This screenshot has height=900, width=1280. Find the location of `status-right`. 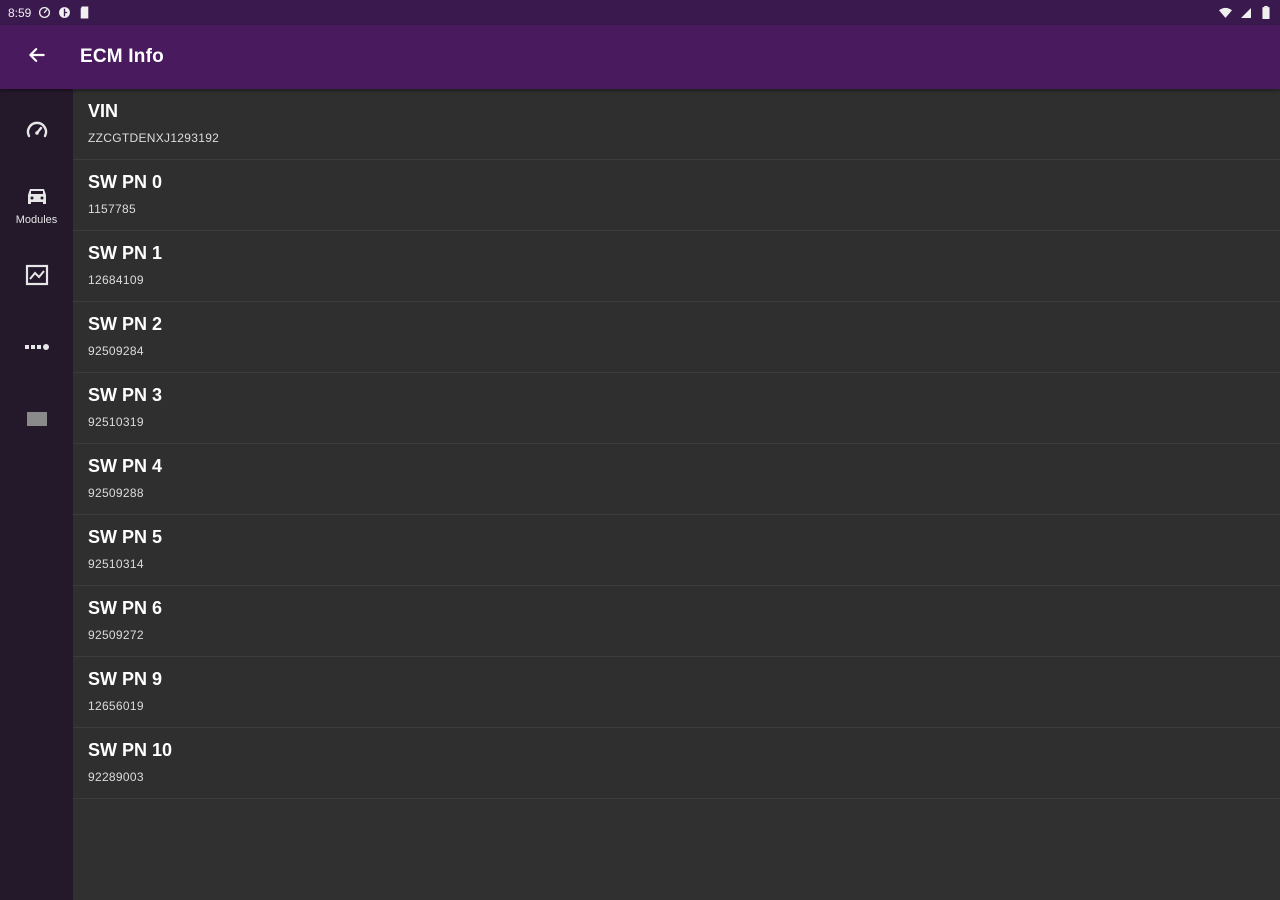

status-right is located at coordinates (1245, 12).